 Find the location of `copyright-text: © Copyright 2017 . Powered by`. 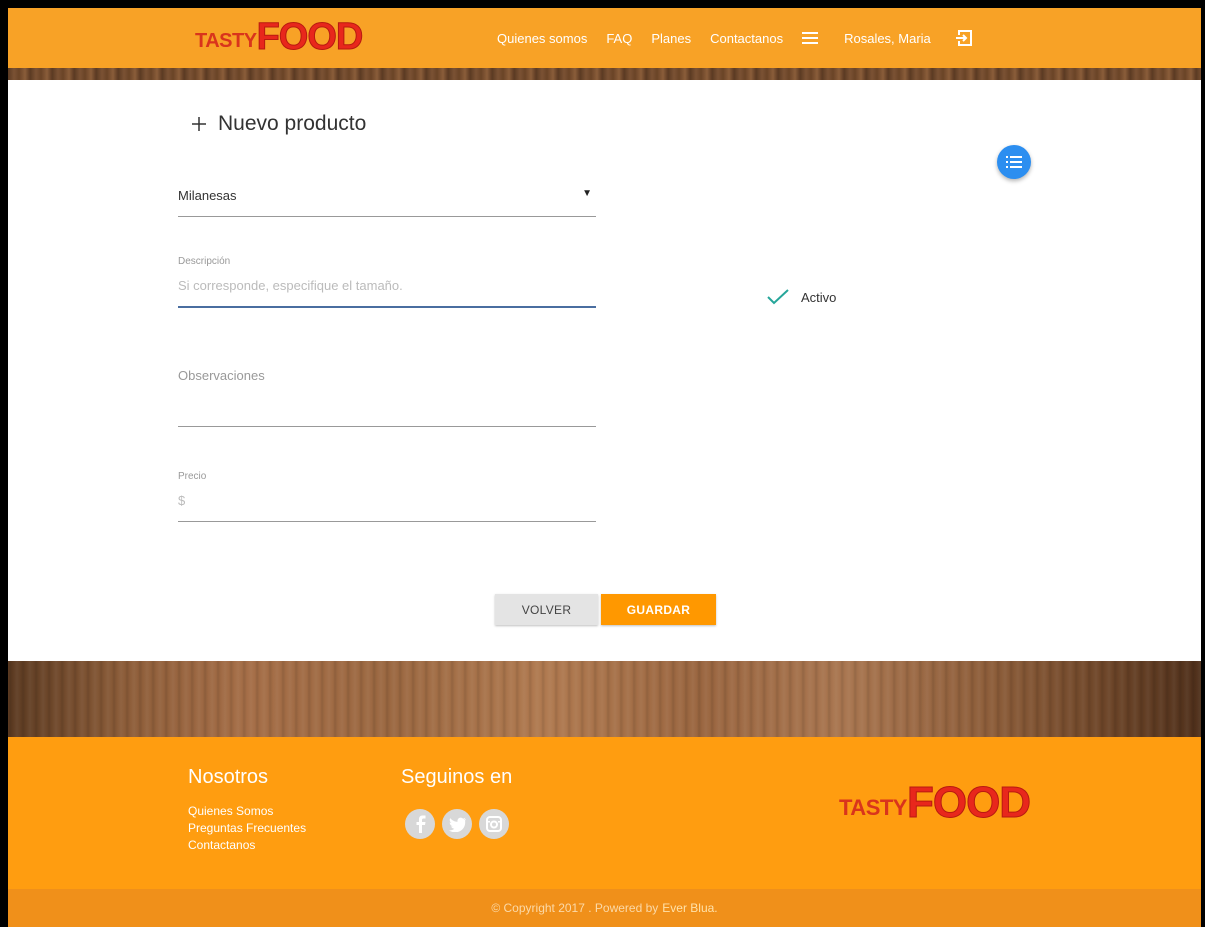

copyright-text: © Copyright 2017 . Powered by is located at coordinates (575, 908).